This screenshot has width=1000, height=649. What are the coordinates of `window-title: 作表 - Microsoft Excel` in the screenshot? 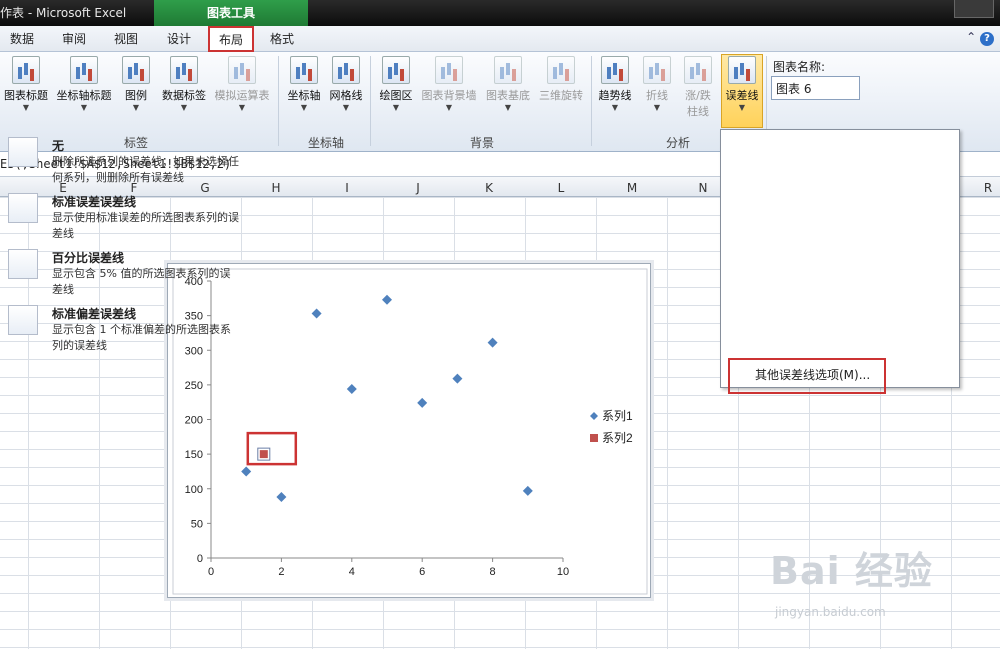 It's located at (63, 13).